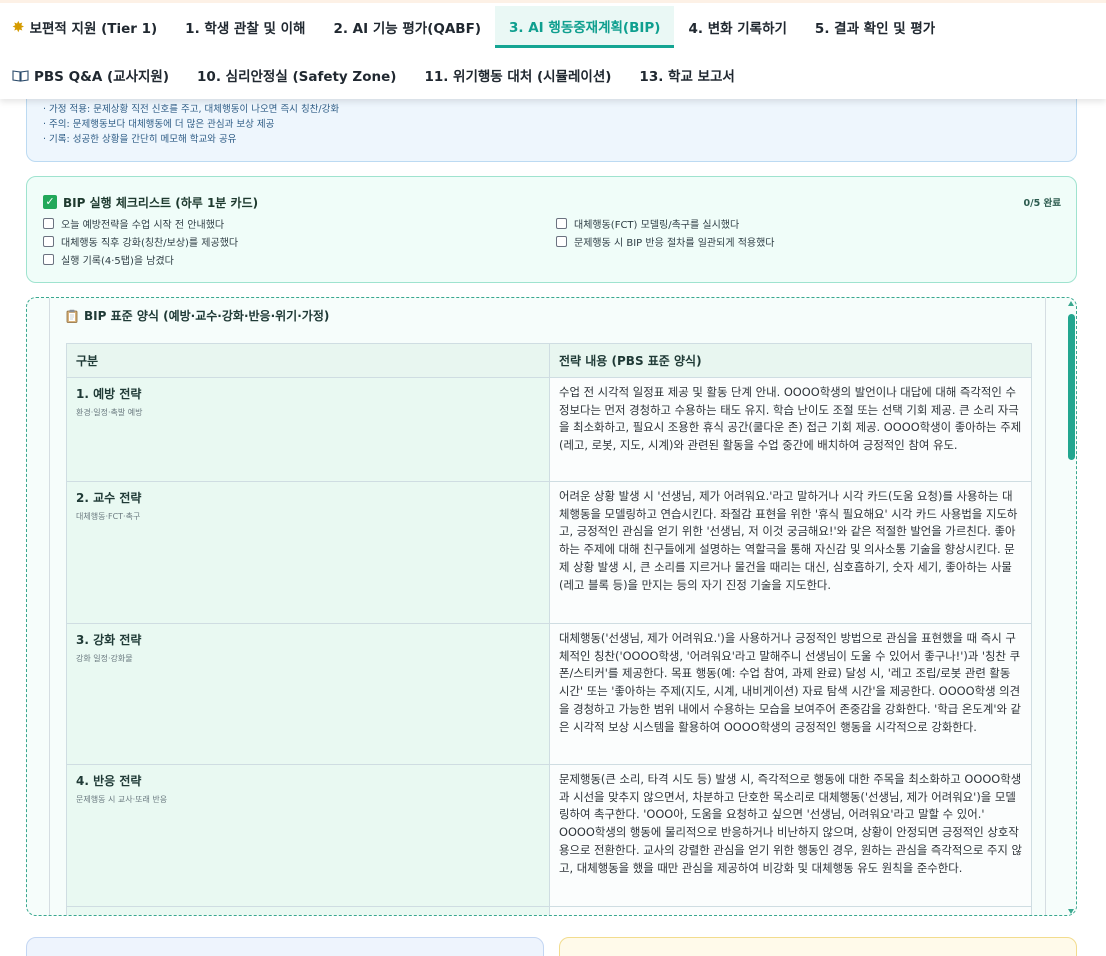 The width and height of the screenshot is (1106, 956). What do you see at coordinates (1071, 303) in the screenshot?
I see `scroll-up-arrow-icon` at bounding box center [1071, 303].